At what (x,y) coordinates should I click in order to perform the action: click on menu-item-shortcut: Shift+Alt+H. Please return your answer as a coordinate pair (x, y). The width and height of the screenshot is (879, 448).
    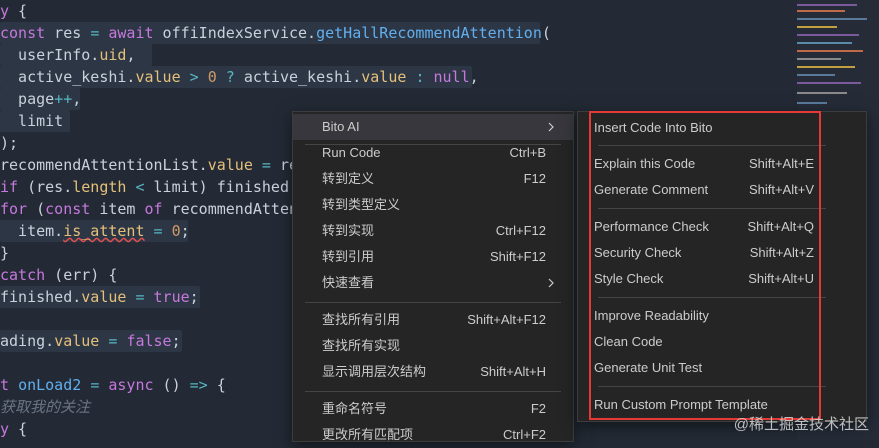
    Looking at the image, I should click on (513, 371).